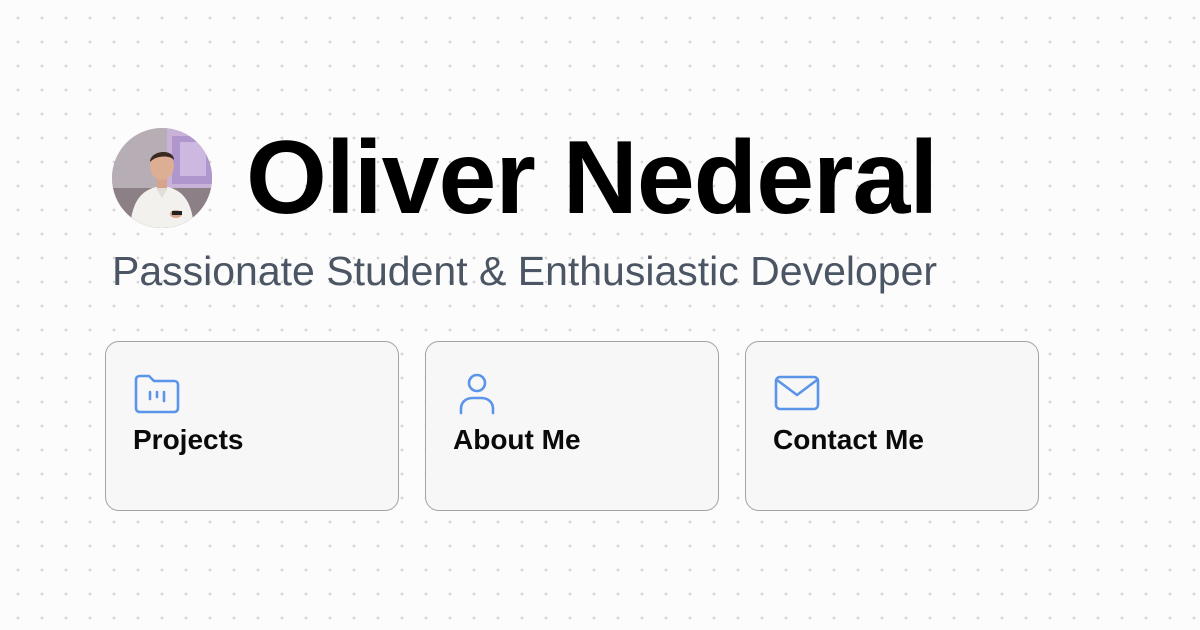 This screenshot has width=1200, height=630. What do you see at coordinates (477, 394) in the screenshot?
I see `user-icon` at bounding box center [477, 394].